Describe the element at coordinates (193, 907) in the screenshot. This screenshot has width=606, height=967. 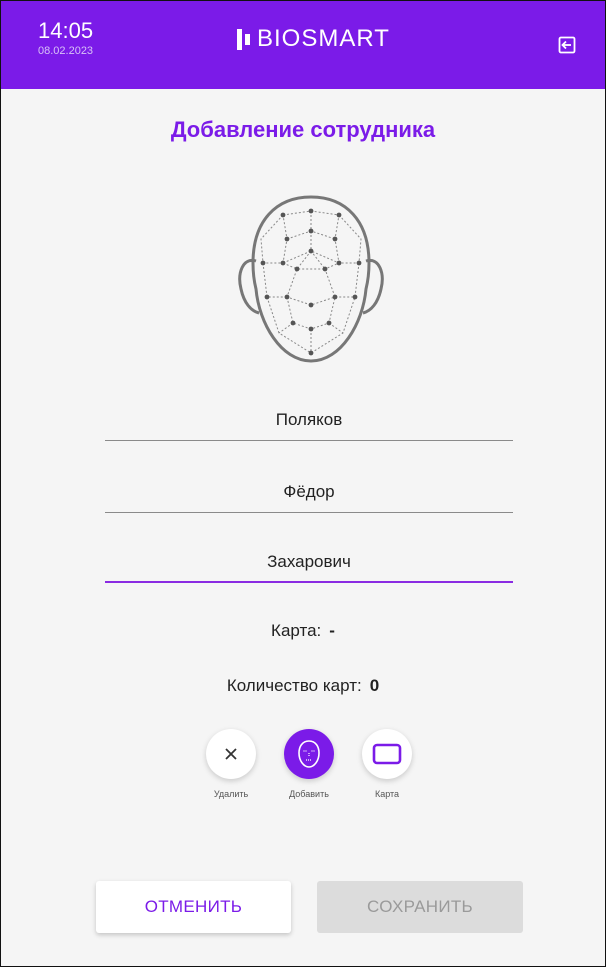
I see `cancel-button: ОТМЕНИТЬ` at that location.